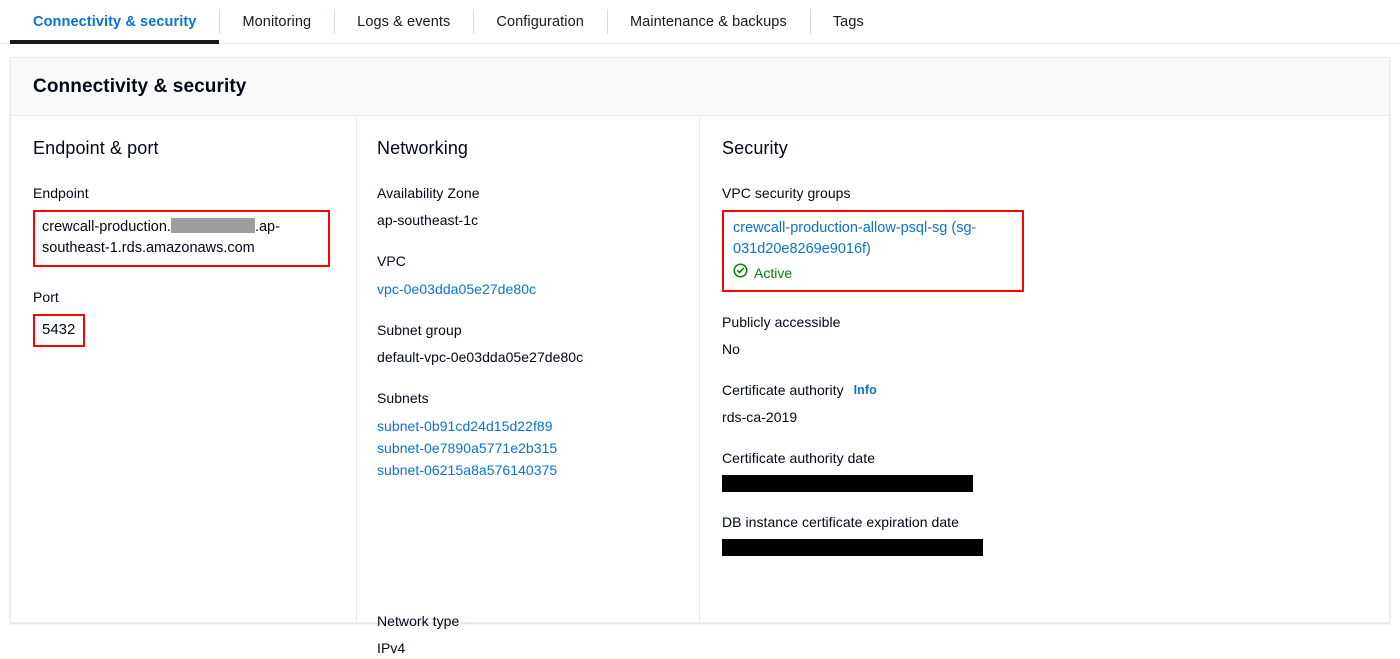 The image size is (1400, 659). Describe the element at coordinates (428, 220) in the screenshot. I see `availability-zone-value: ap-southeast-1c` at that location.